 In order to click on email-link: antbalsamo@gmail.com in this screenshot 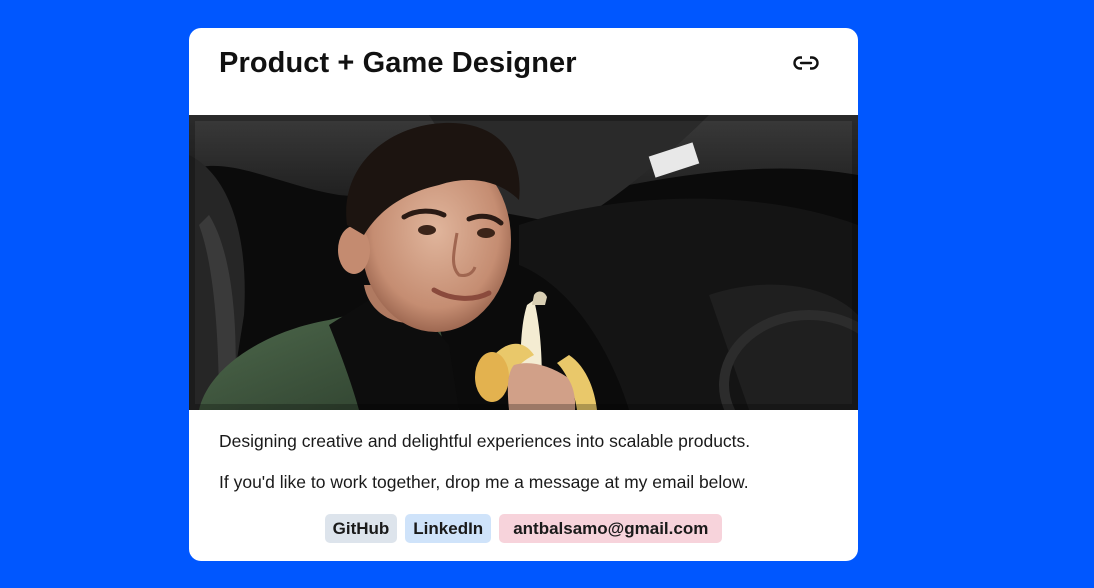, I will do `click(611, 528)`.